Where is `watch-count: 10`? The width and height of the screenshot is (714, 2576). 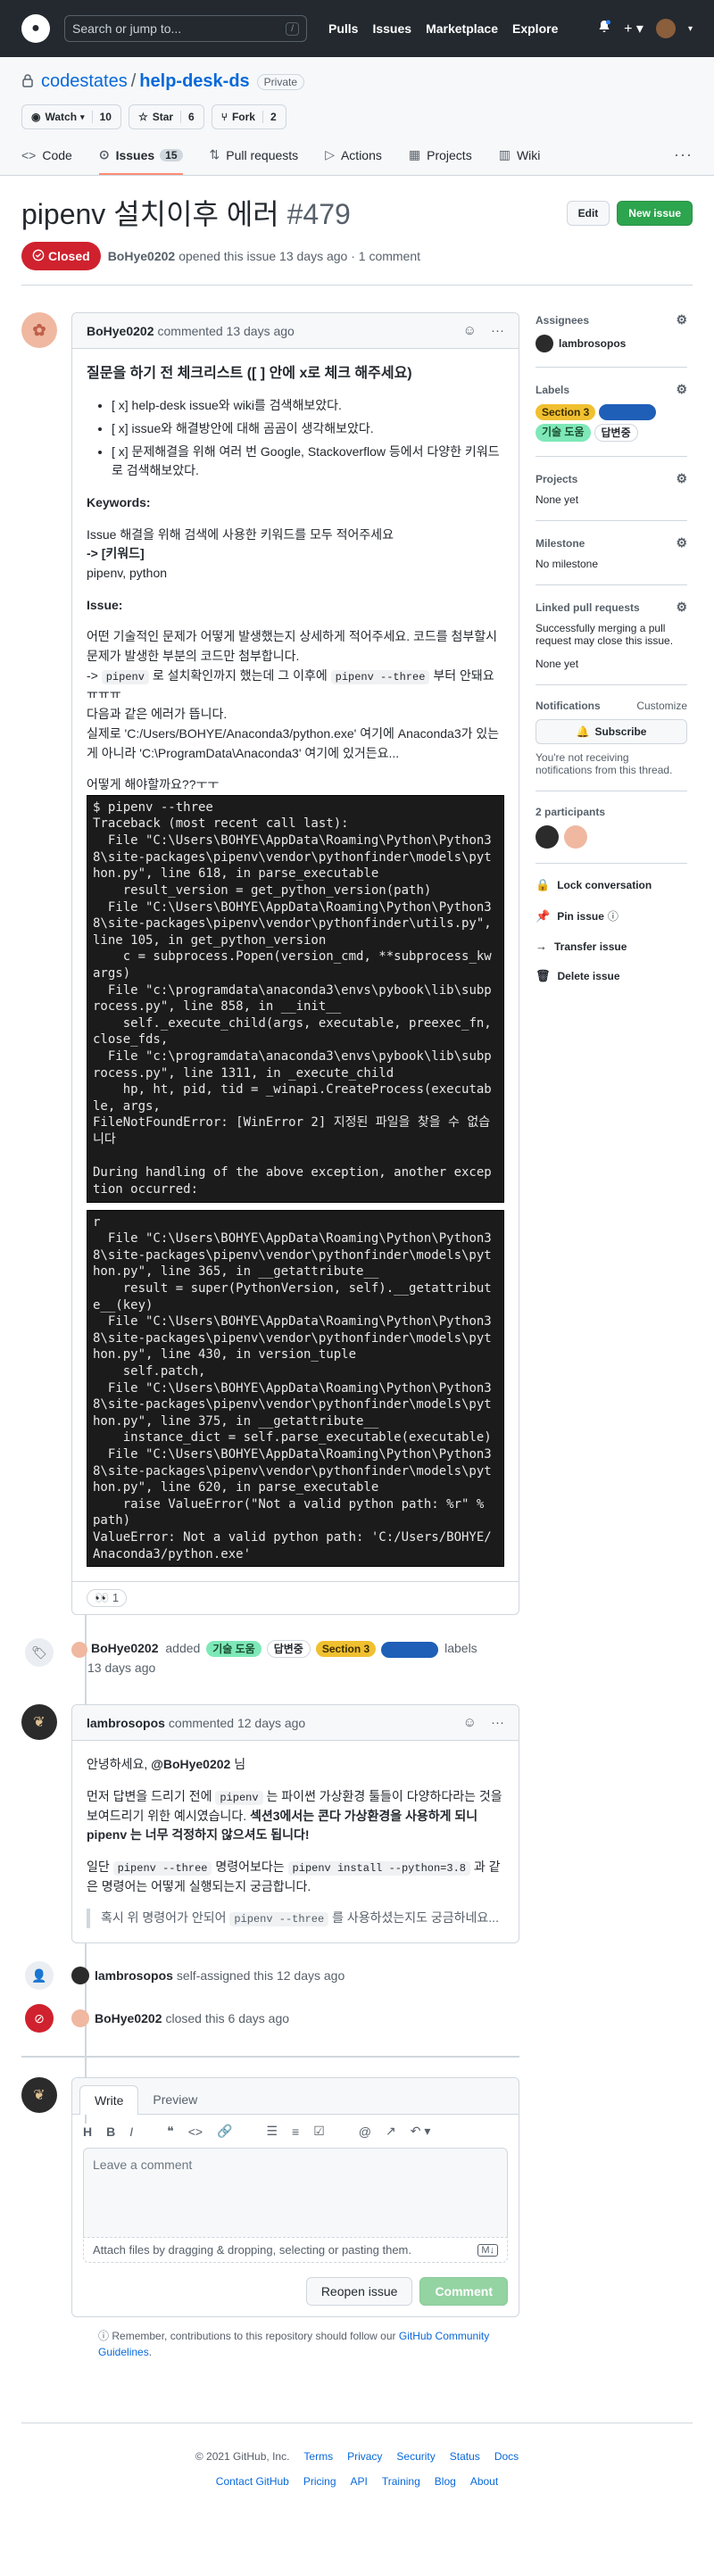 watch-count: 10 is located at coordinates (101, 117).